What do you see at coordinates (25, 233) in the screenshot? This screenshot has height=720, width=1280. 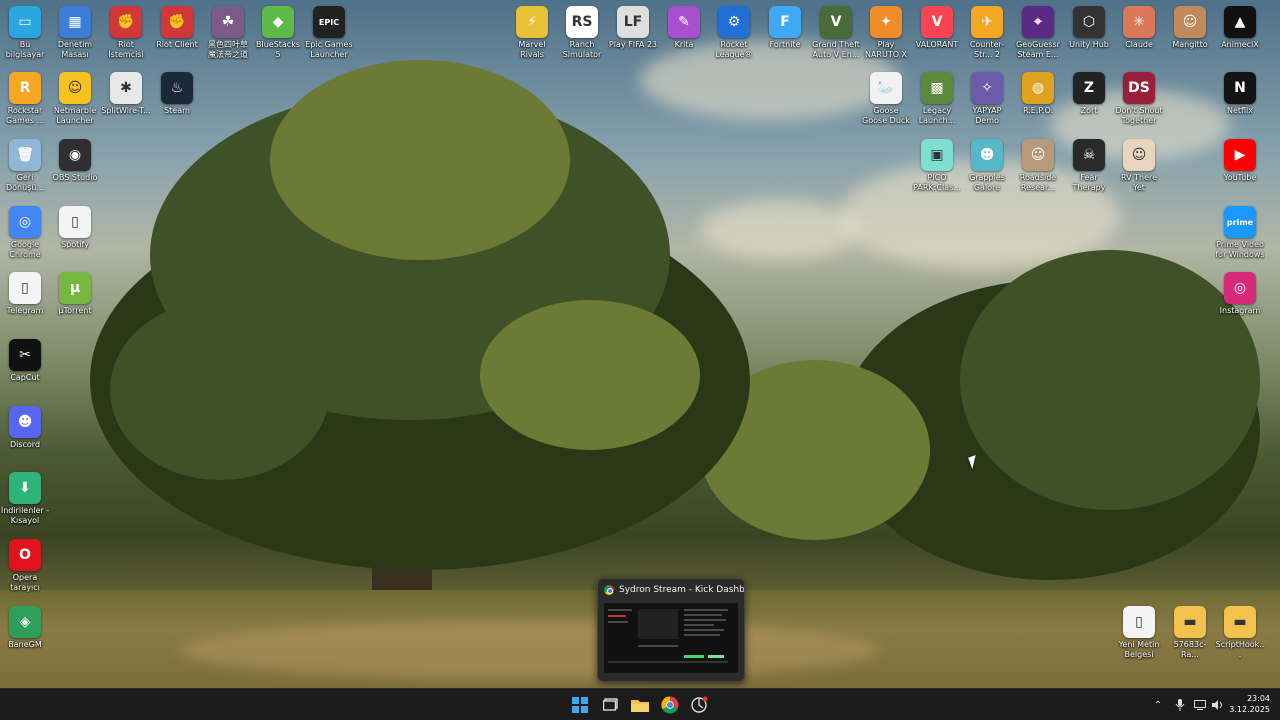 I see `desktop-shortcut: ◎ Google Chrome` at bounding box center [25, 233].